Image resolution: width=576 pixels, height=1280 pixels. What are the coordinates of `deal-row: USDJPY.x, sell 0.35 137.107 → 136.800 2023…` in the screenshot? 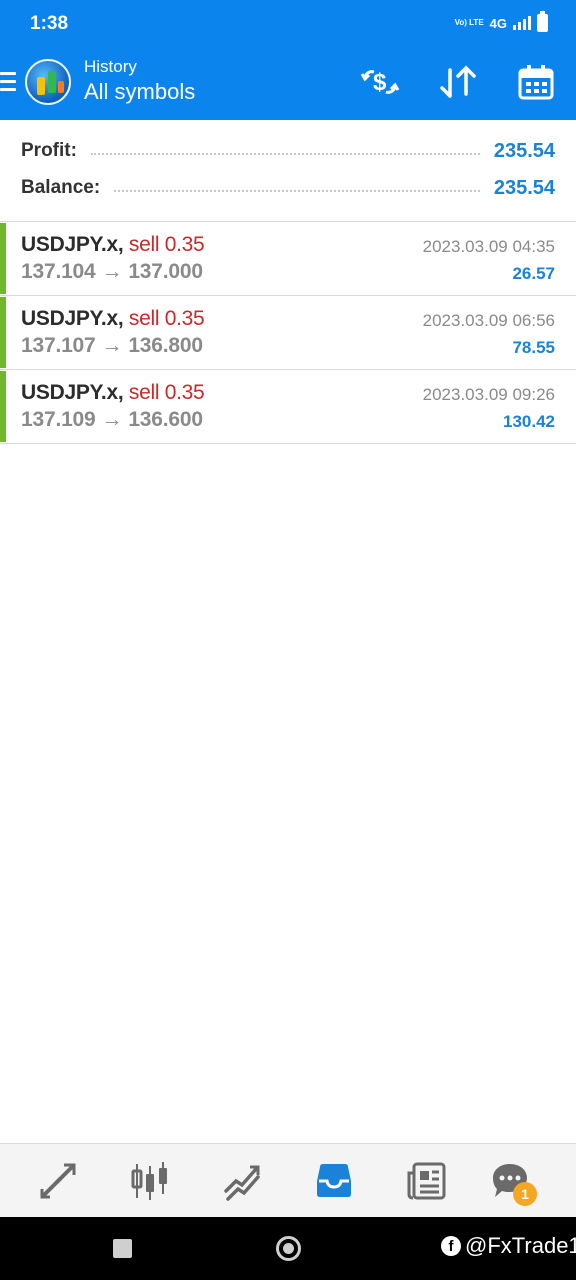 It's located at (288, 333).